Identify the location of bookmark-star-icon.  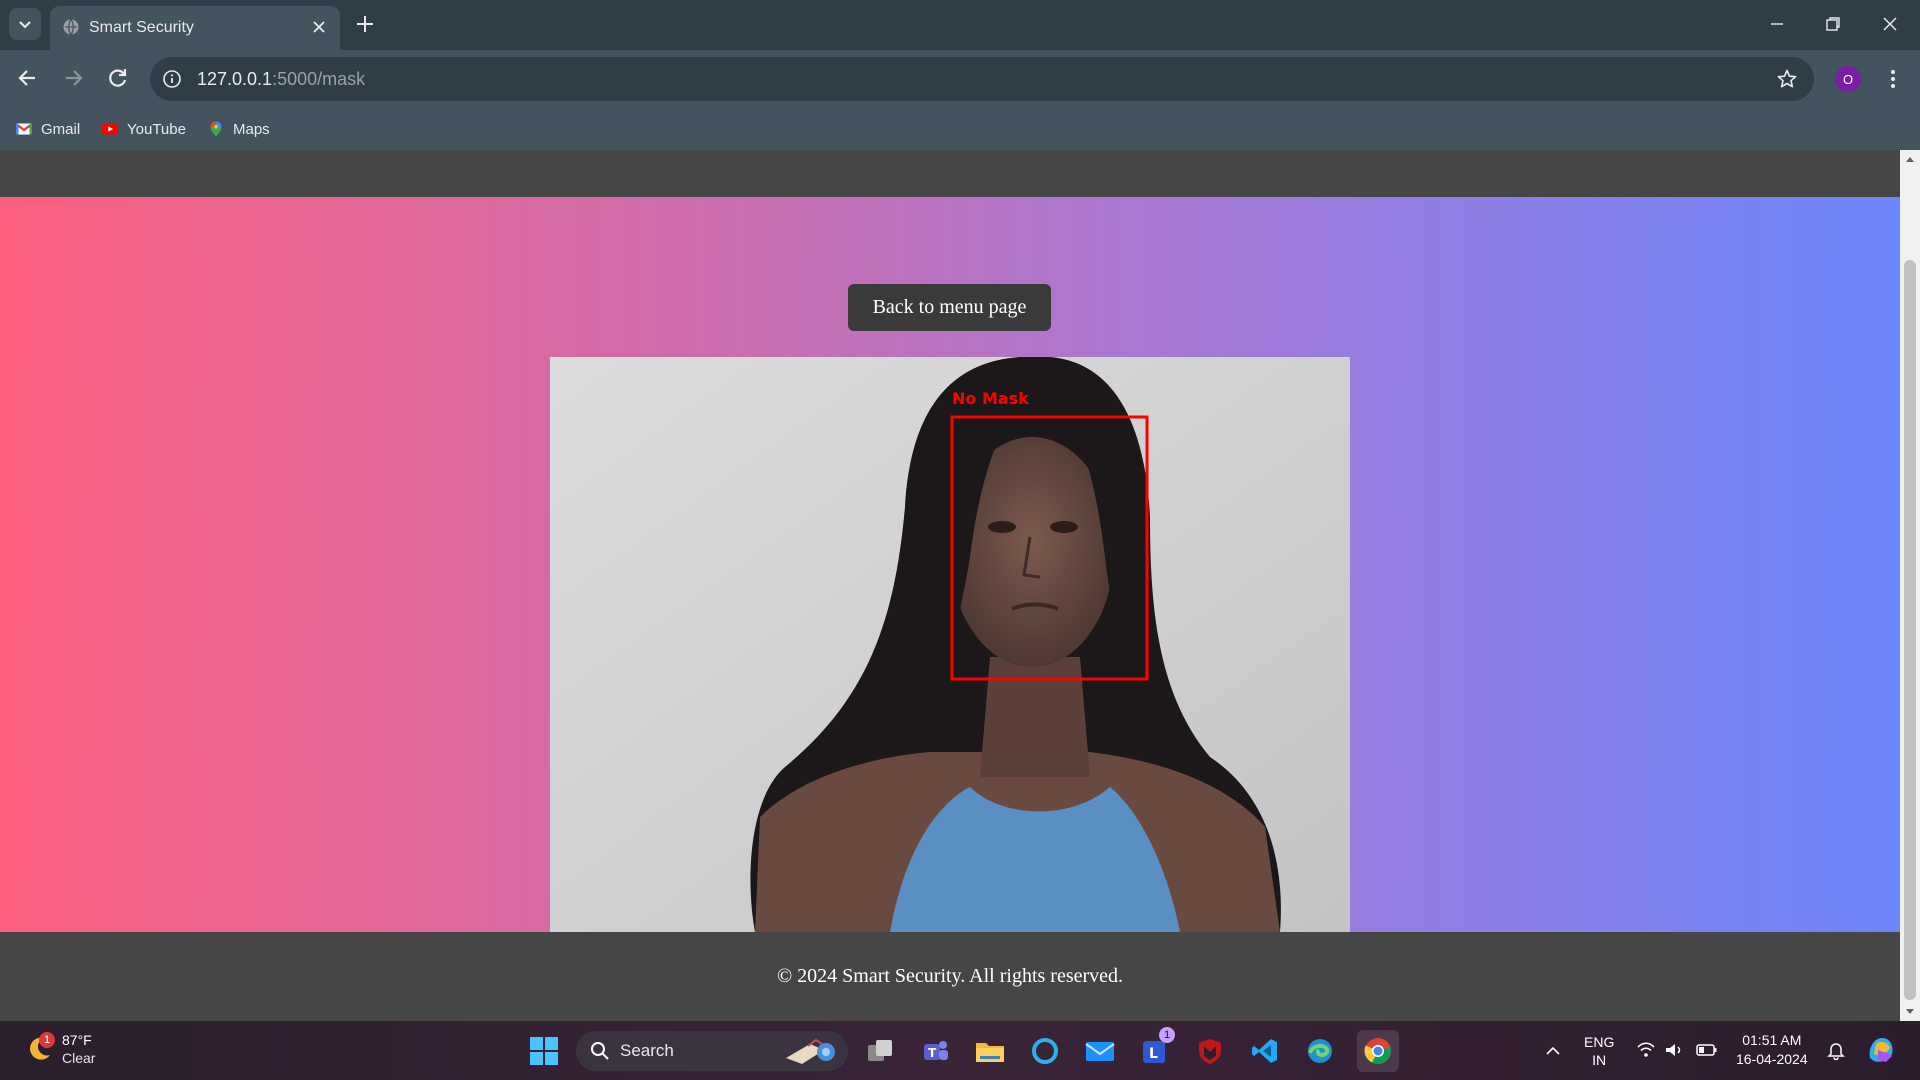
(1787, 79).